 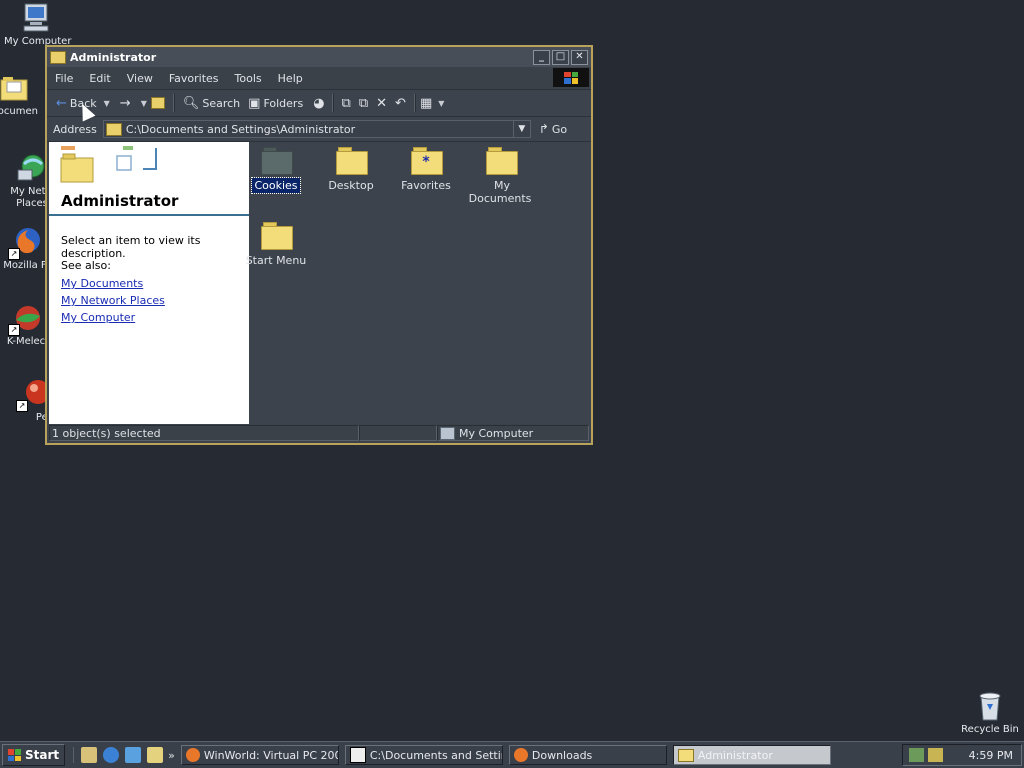 What do you see at coordinates (113, 317) in the screenshot?
I see `link-my-computer: My Computer` at bounding box center [113, 317].